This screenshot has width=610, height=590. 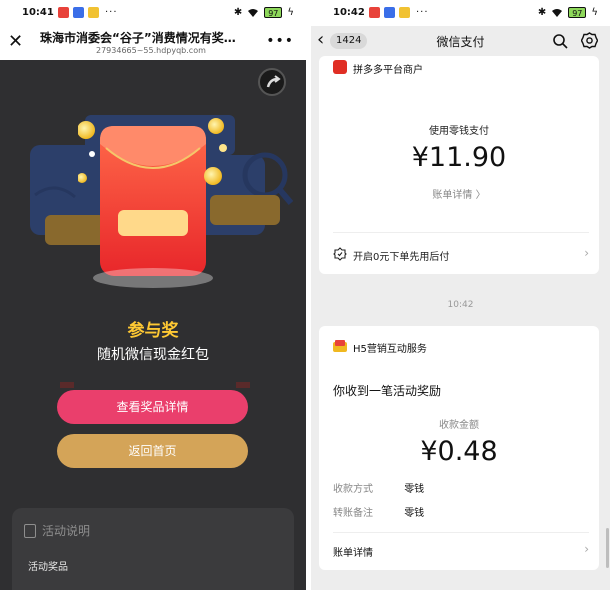 What do you see at coordinates (340, 67) in the screenshot?
I see `merchant-logo` at bounding box center [340, 67].